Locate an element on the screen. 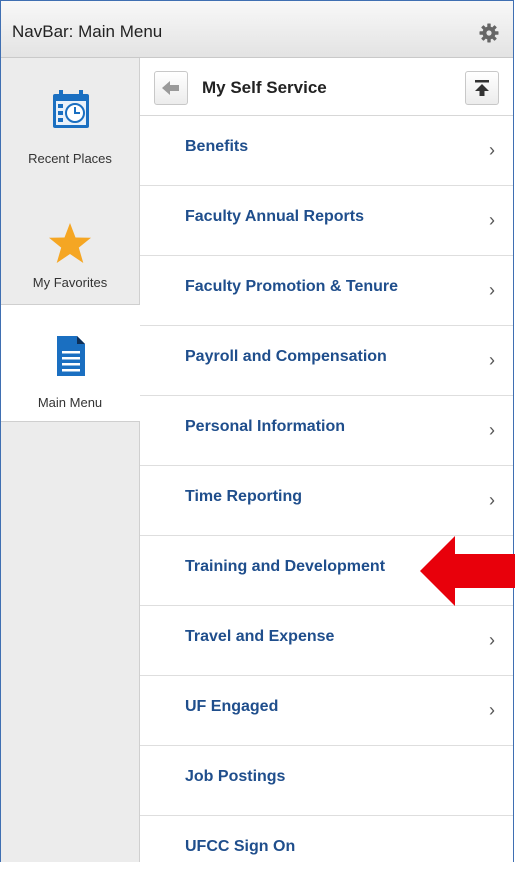  menu-item-label: Faculty Promotion & Tenure is located at coordinates (292, 286).